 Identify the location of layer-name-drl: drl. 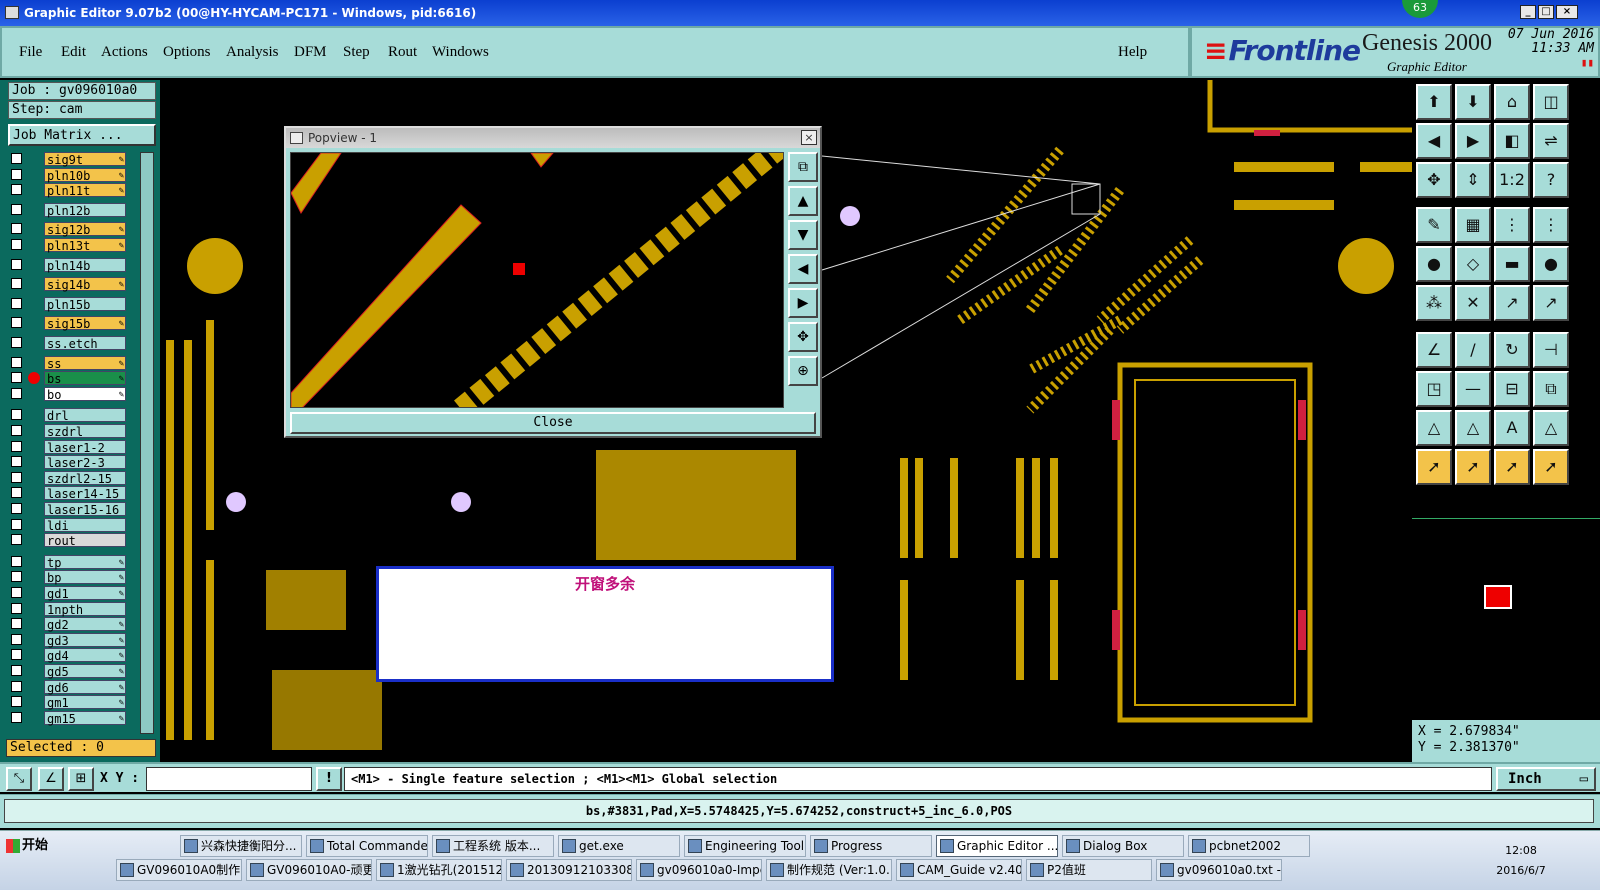
(85, 415).